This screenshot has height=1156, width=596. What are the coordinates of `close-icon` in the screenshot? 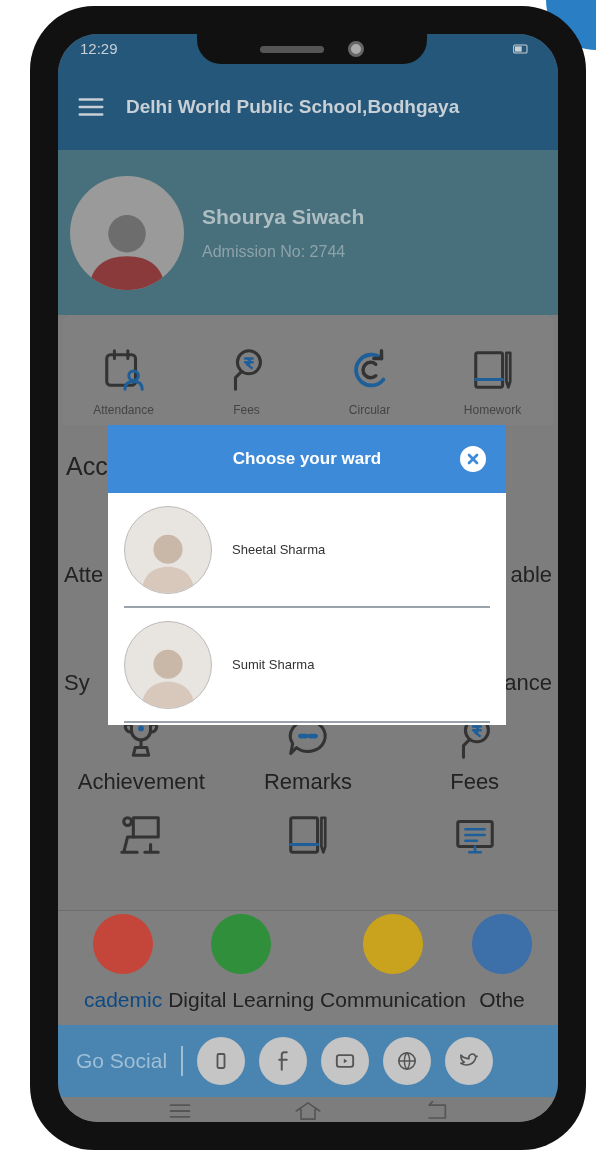 It's located at (473, 459).